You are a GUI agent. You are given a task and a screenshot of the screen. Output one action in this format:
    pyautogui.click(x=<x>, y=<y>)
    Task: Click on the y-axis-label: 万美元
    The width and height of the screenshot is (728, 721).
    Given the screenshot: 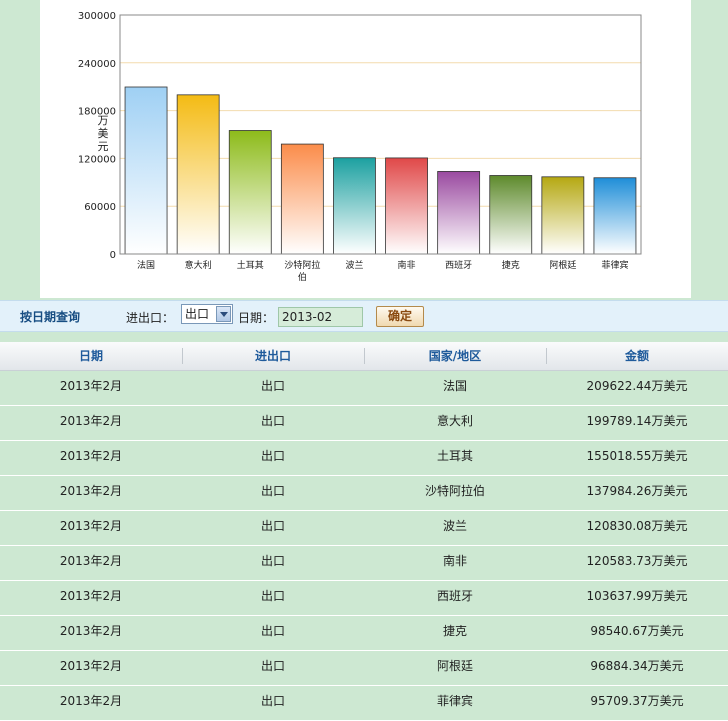 What is the action you would take?
    pyautogui.click(x=103, y=133)
    